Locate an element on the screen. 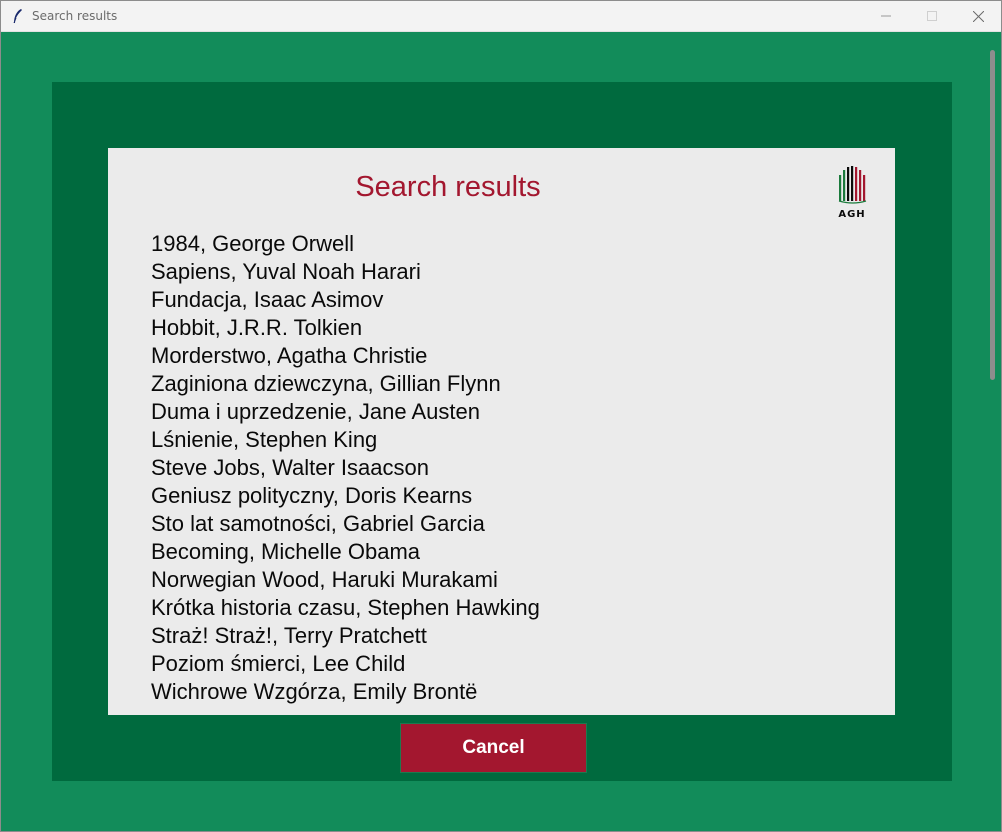 The height and width of the screenshot is (832, 1002). list-item: Wichrowe Wzgórza, Emily Brontë is located at coordinates (314, 691).